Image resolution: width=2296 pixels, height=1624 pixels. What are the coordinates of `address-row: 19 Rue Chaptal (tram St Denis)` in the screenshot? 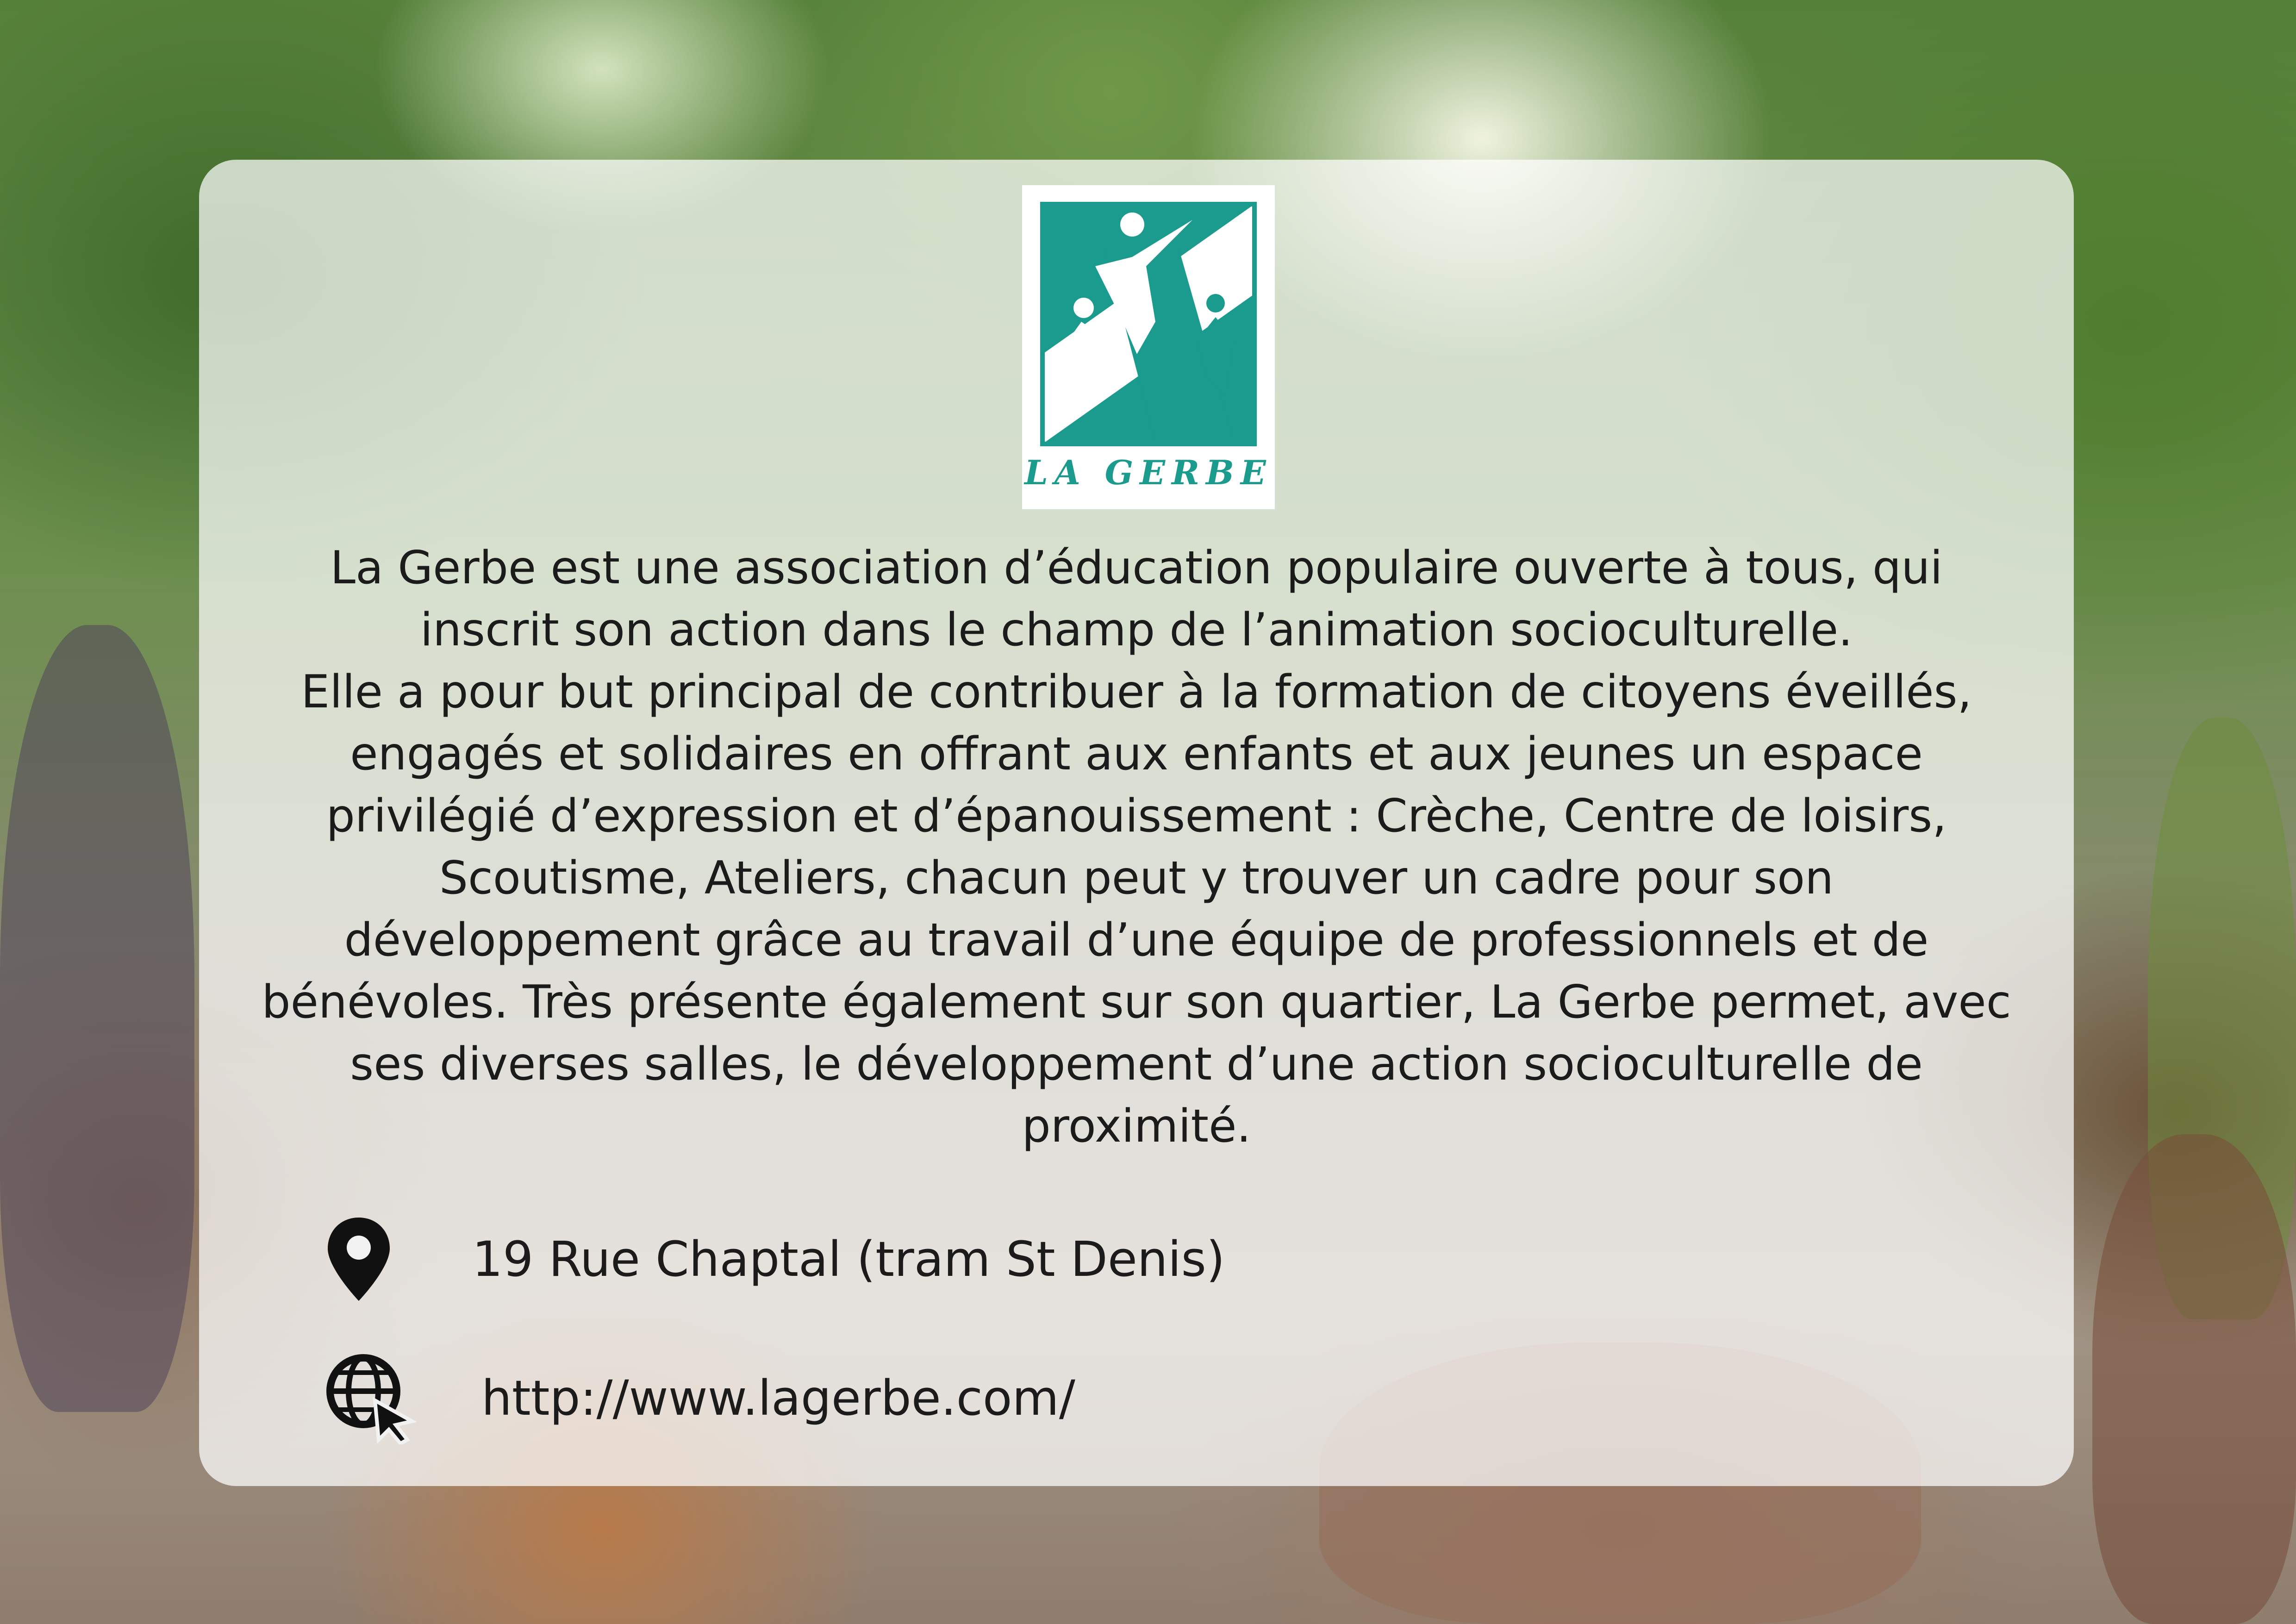 It's located at (774, 1259).